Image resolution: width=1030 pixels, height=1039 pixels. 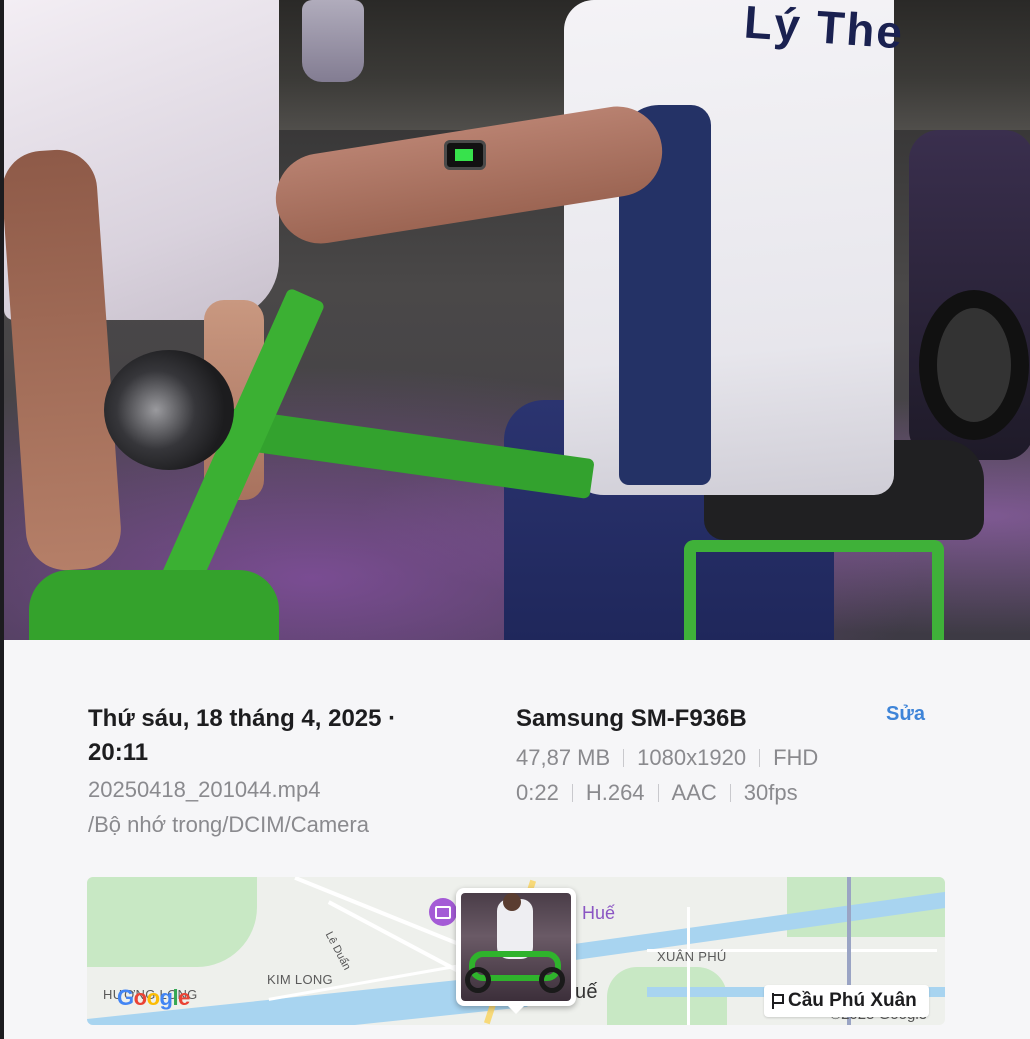 I want to click on google-logo: Google, so click(x=153, y=998).